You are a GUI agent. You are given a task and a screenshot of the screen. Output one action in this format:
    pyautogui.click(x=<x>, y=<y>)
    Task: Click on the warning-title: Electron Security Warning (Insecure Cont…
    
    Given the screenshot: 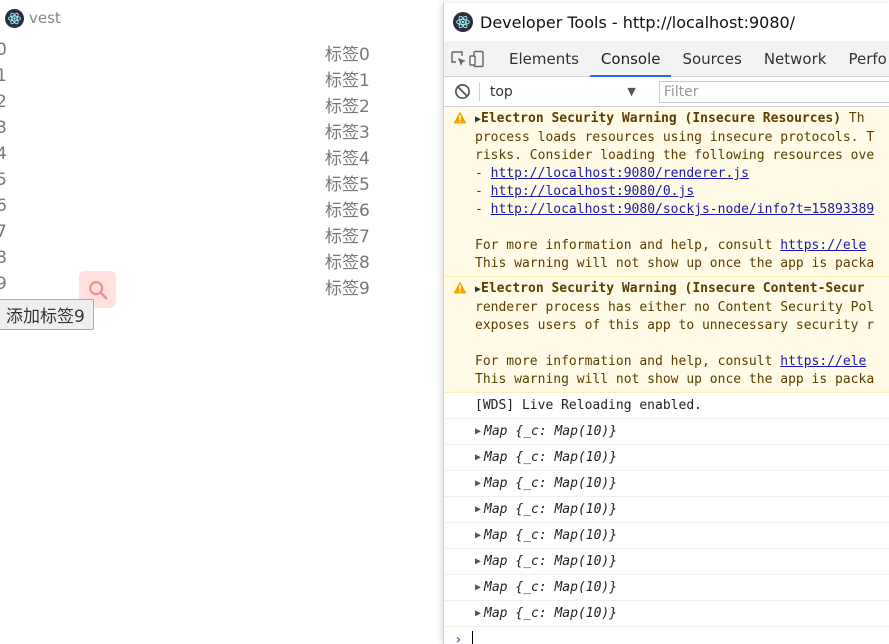 What is the action you would take?
    pyautogui.click(x=673, y=288)
    